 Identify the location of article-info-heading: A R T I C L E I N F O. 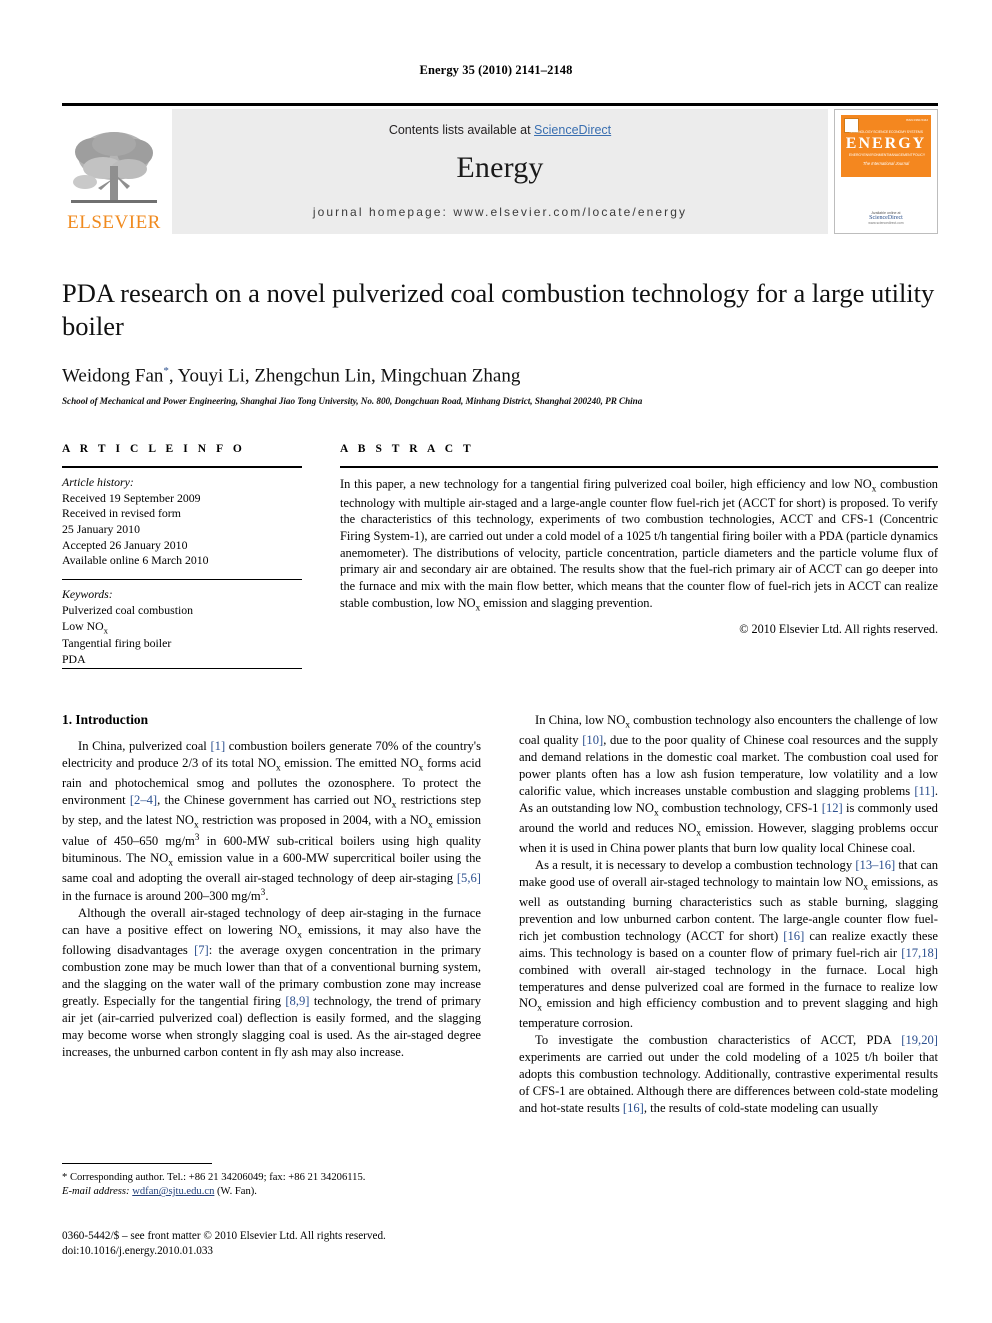
(154, 449).